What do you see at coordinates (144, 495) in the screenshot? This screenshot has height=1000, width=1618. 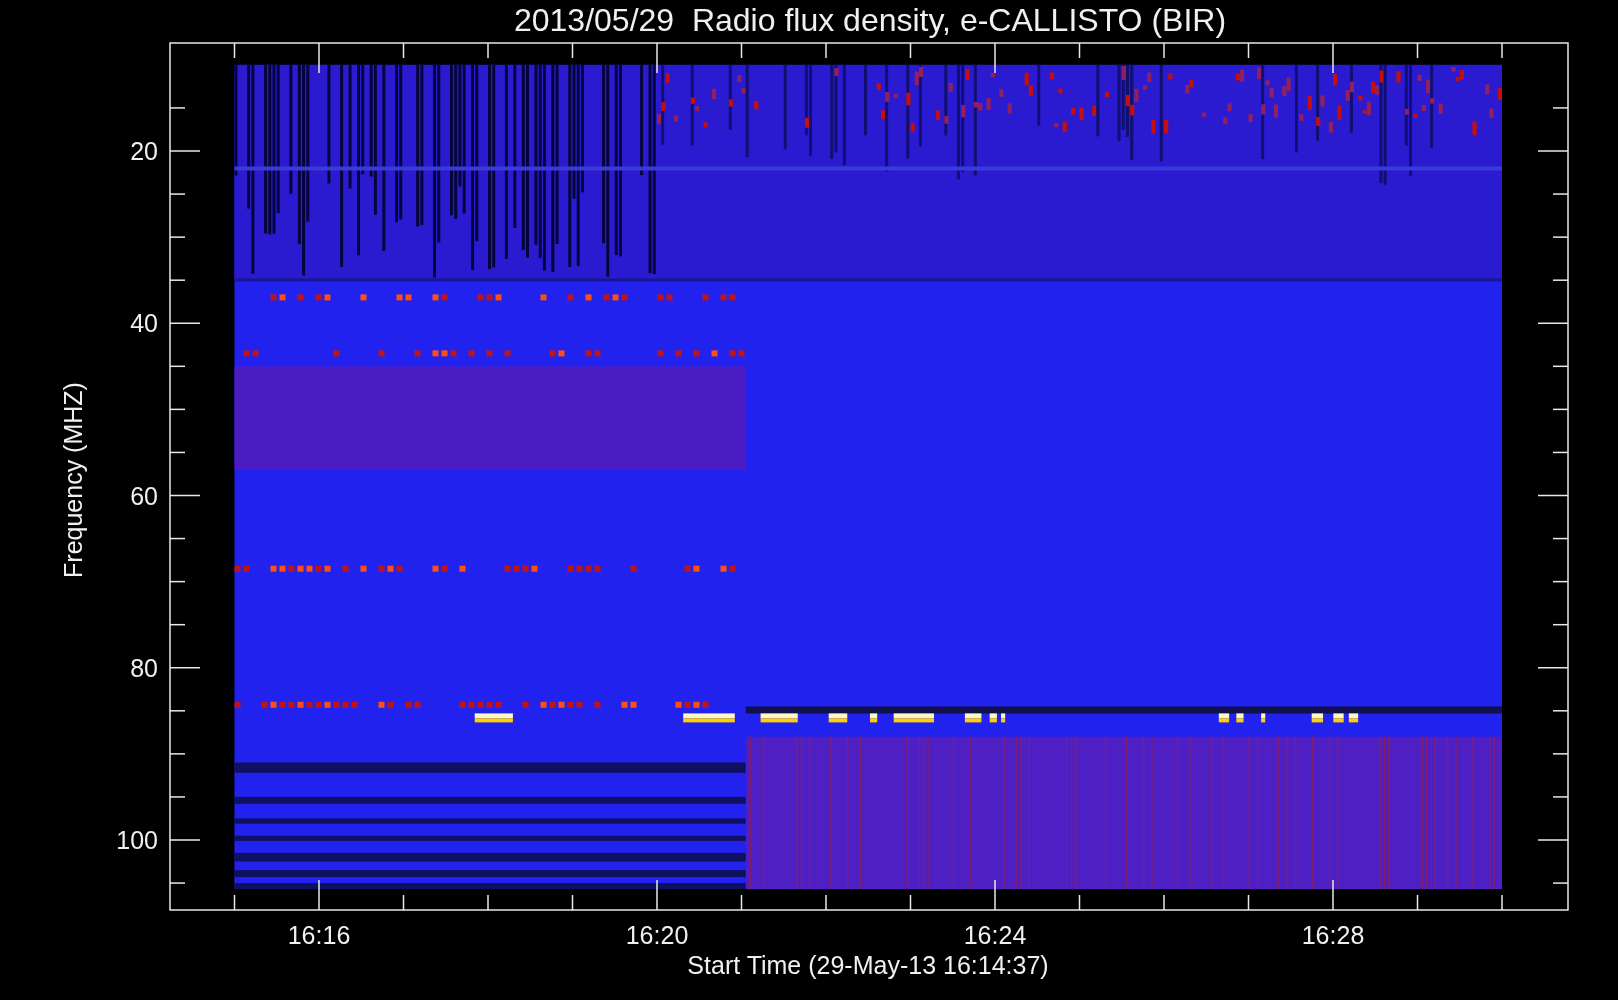 I see `tick-label: 60` at bounding box center [144, 495].